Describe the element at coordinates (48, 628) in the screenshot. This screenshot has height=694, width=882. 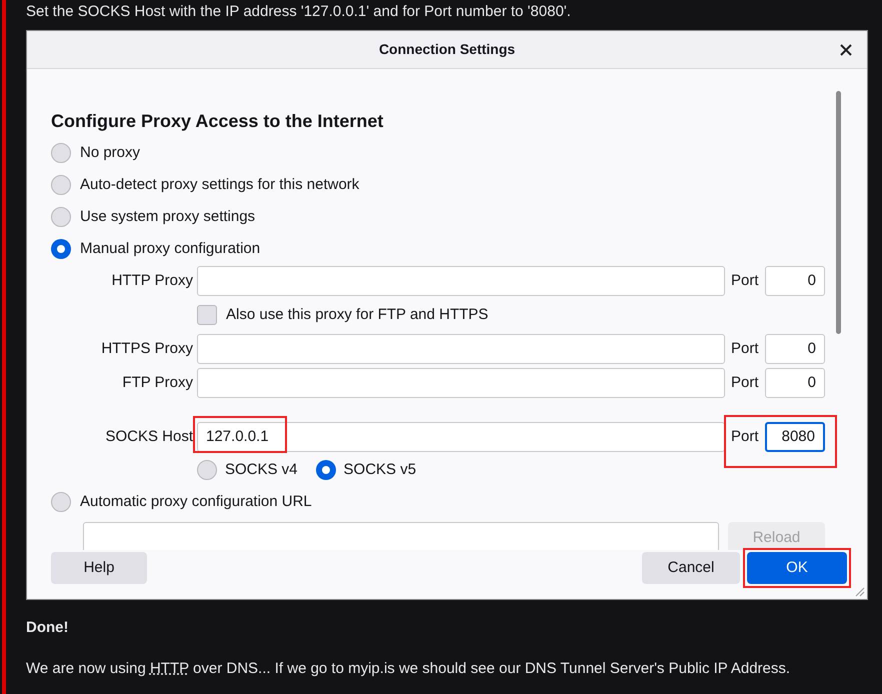
I see `done-text: Done!` at that location.